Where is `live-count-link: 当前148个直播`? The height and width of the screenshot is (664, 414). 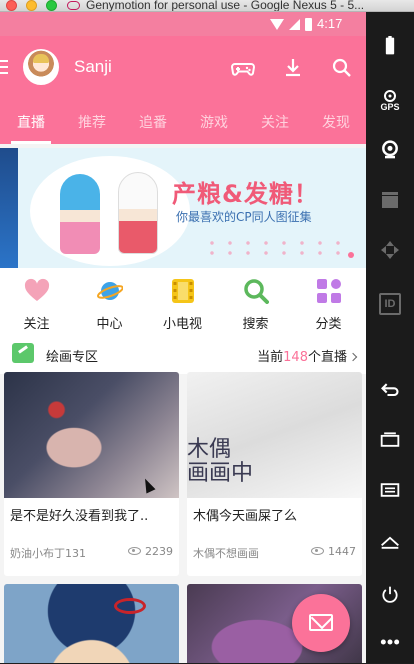 live-count-link: 当前148个直播 is located at coordinates (307, 355).